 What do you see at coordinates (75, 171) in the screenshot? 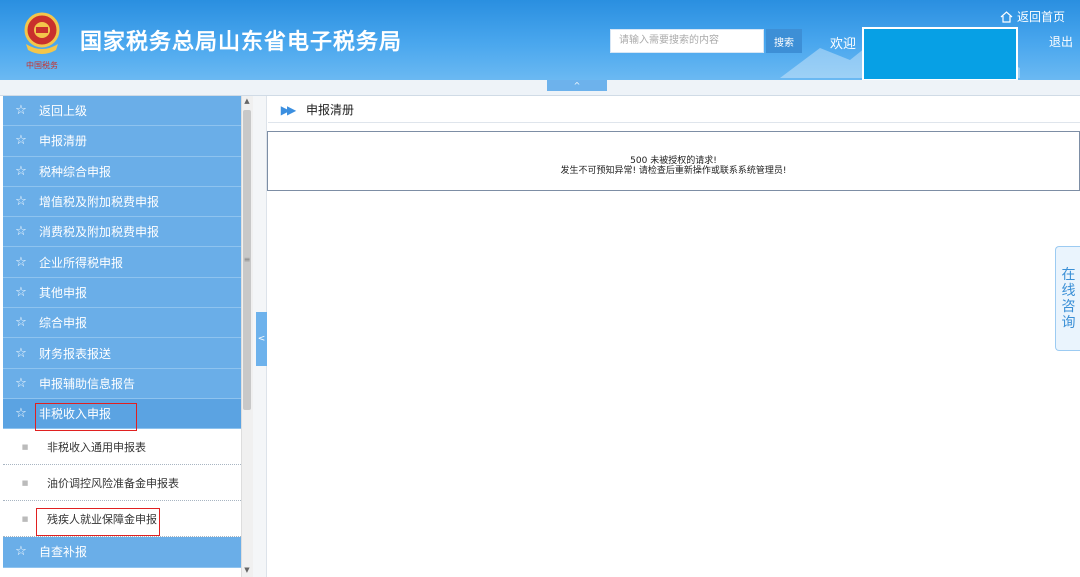
I see `sidebar-item-label: 税种综合申报` at bounding box center [75, 171].